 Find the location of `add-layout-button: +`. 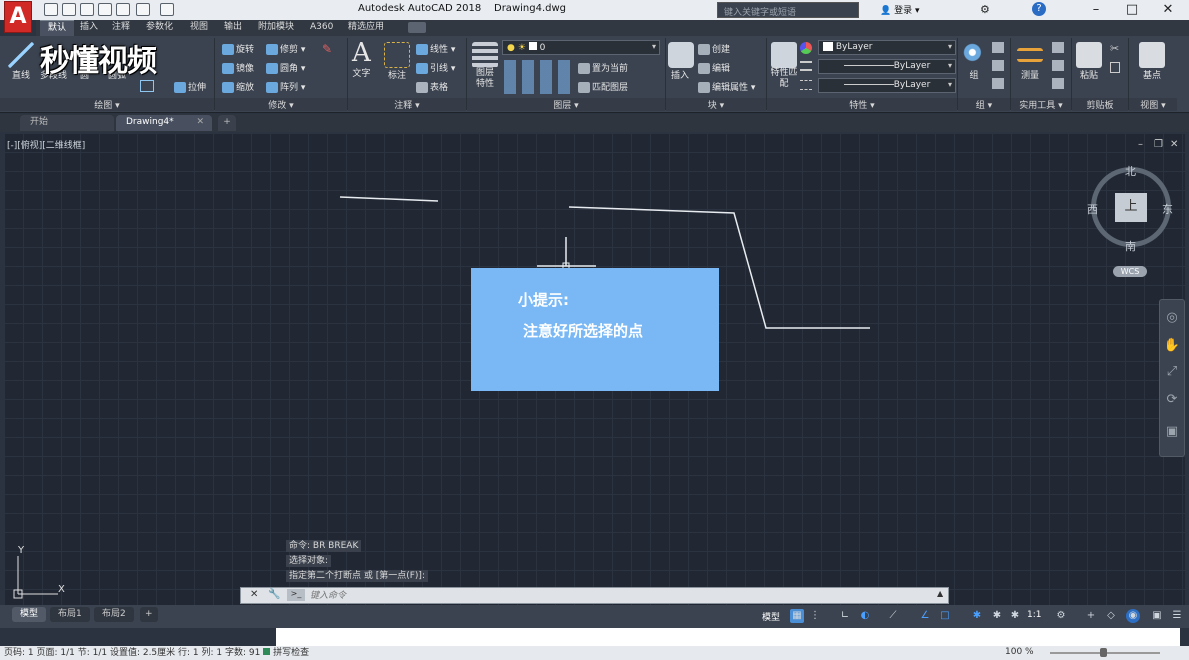

add-layout-button: + is located at coordinates (149, 614).